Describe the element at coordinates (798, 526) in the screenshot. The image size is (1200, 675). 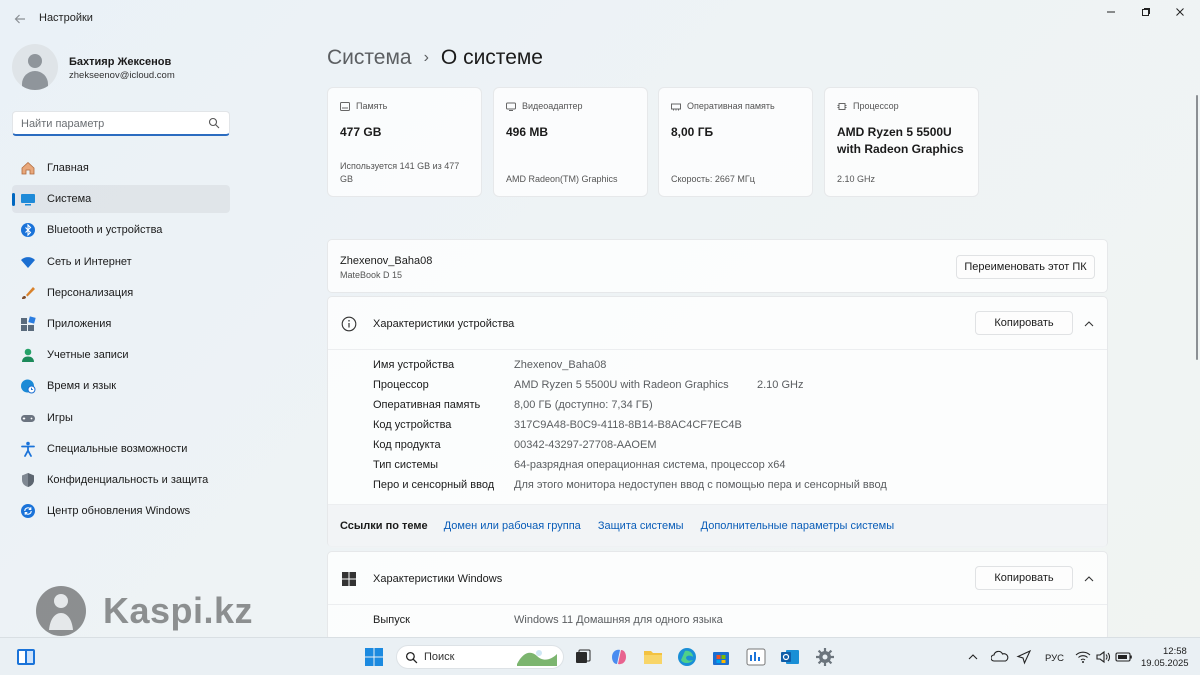
I see `link-advanced-system-settings: Дополнительные параметры системы` at that location.